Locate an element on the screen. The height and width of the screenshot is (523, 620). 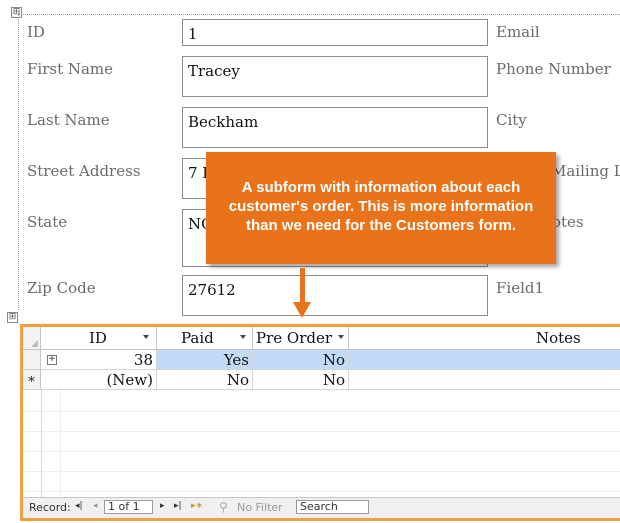
label-street-address: Street Address is located at coordinates (84, 171).